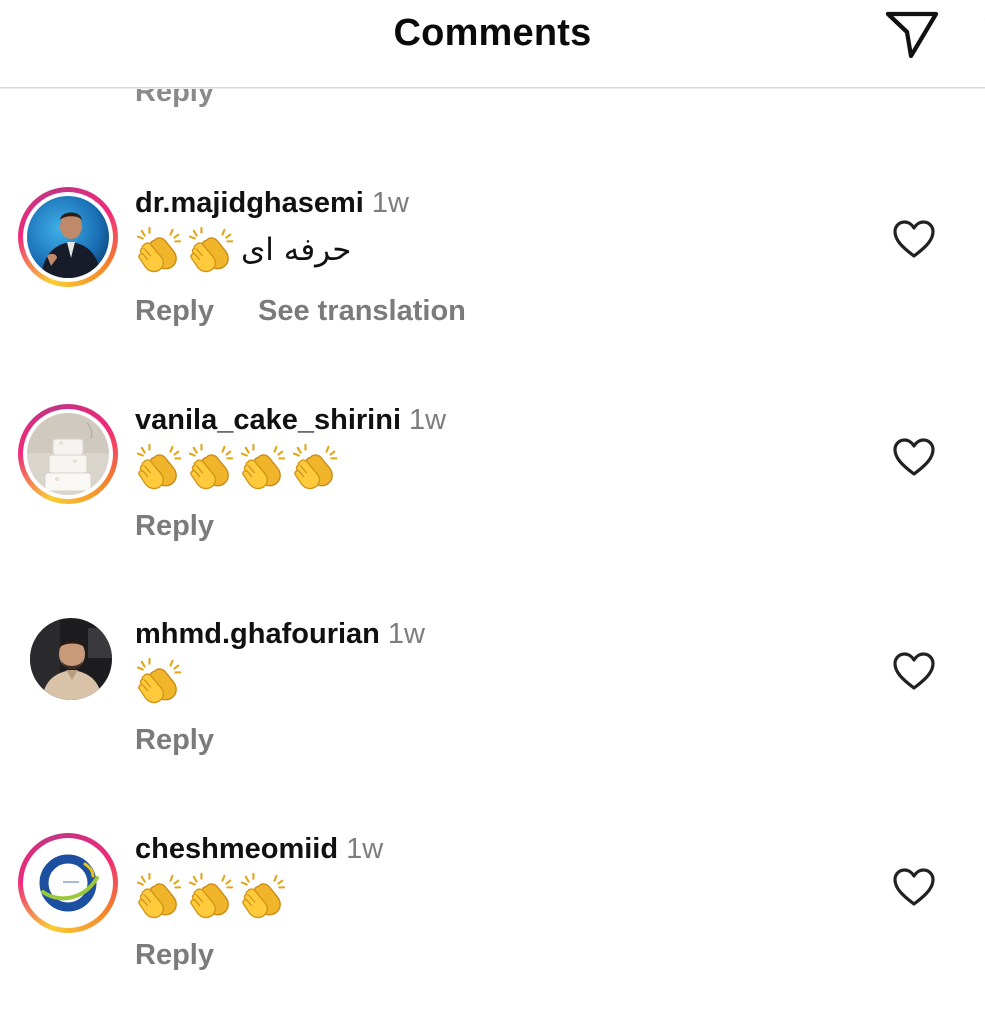  I want to click on comment-text: حرفه ای, so click(243, 250).